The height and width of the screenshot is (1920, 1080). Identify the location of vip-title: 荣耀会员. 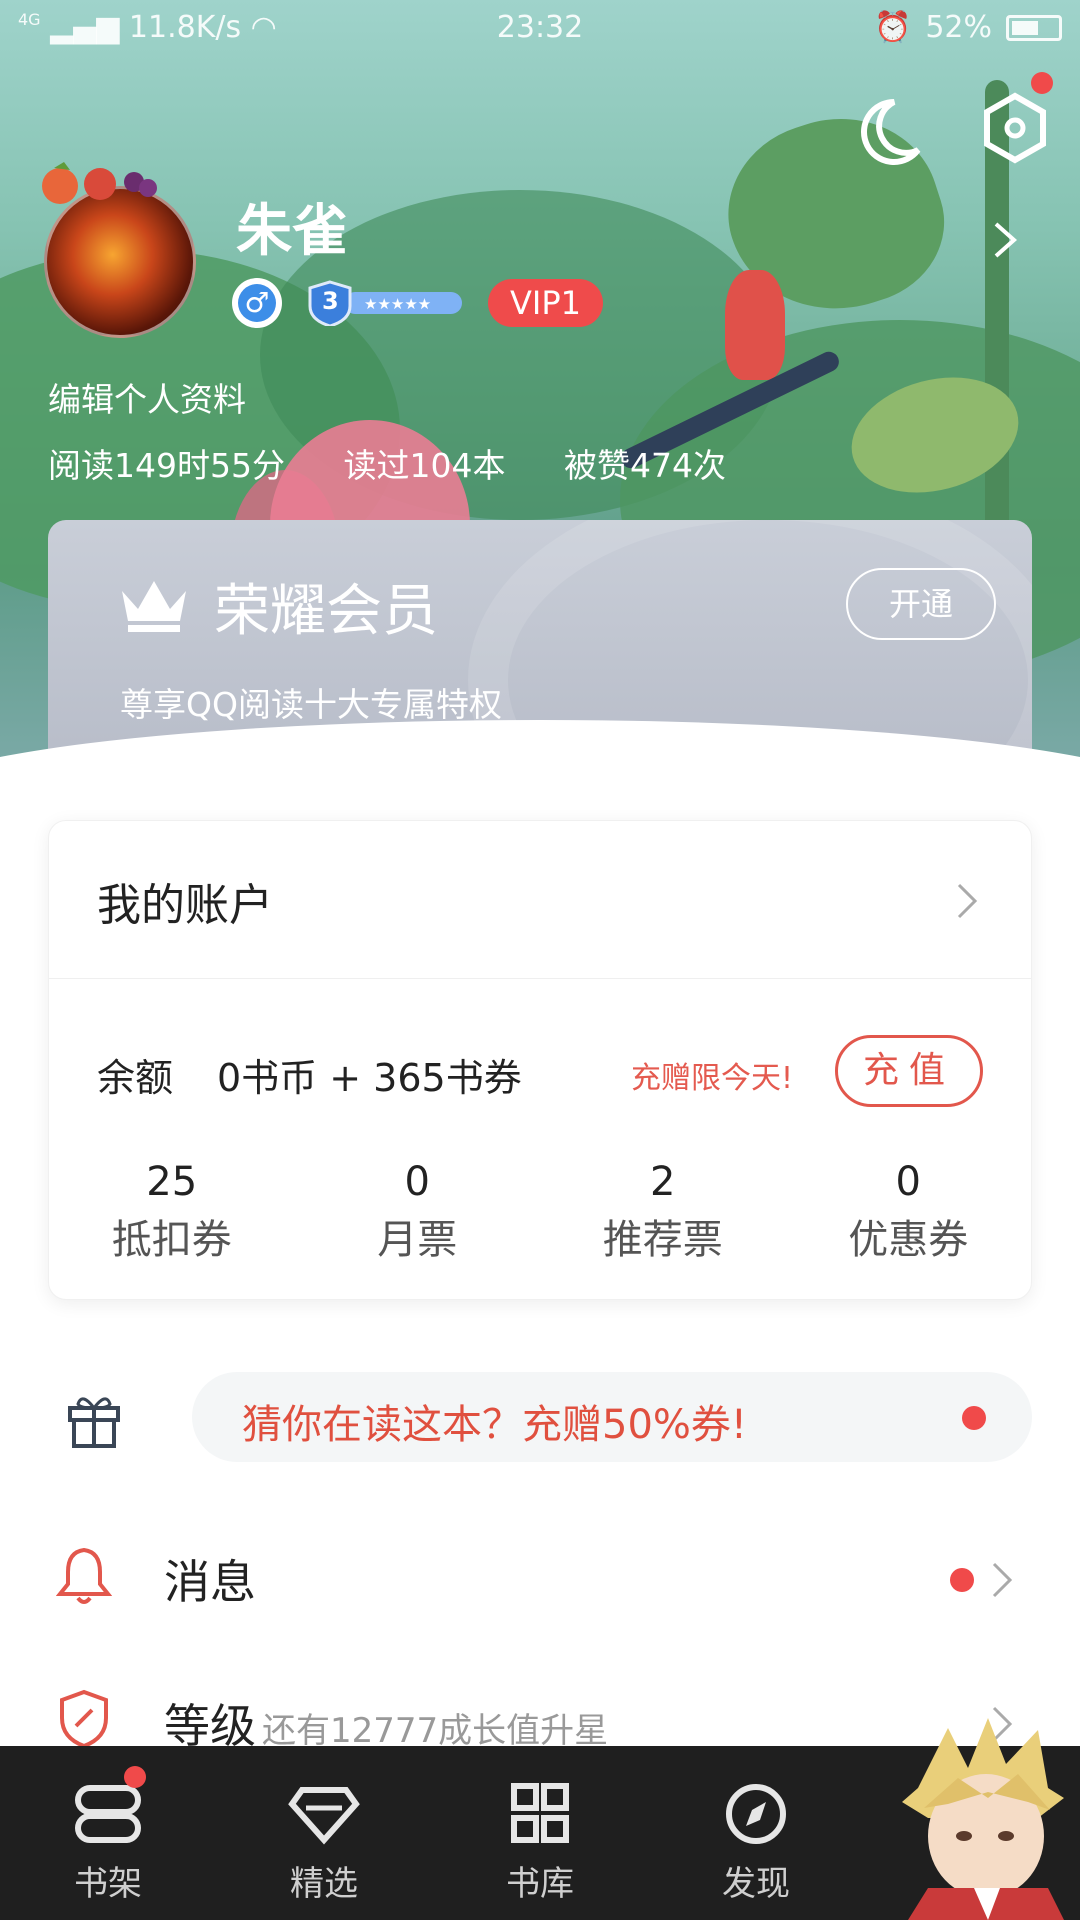
(326, 611).